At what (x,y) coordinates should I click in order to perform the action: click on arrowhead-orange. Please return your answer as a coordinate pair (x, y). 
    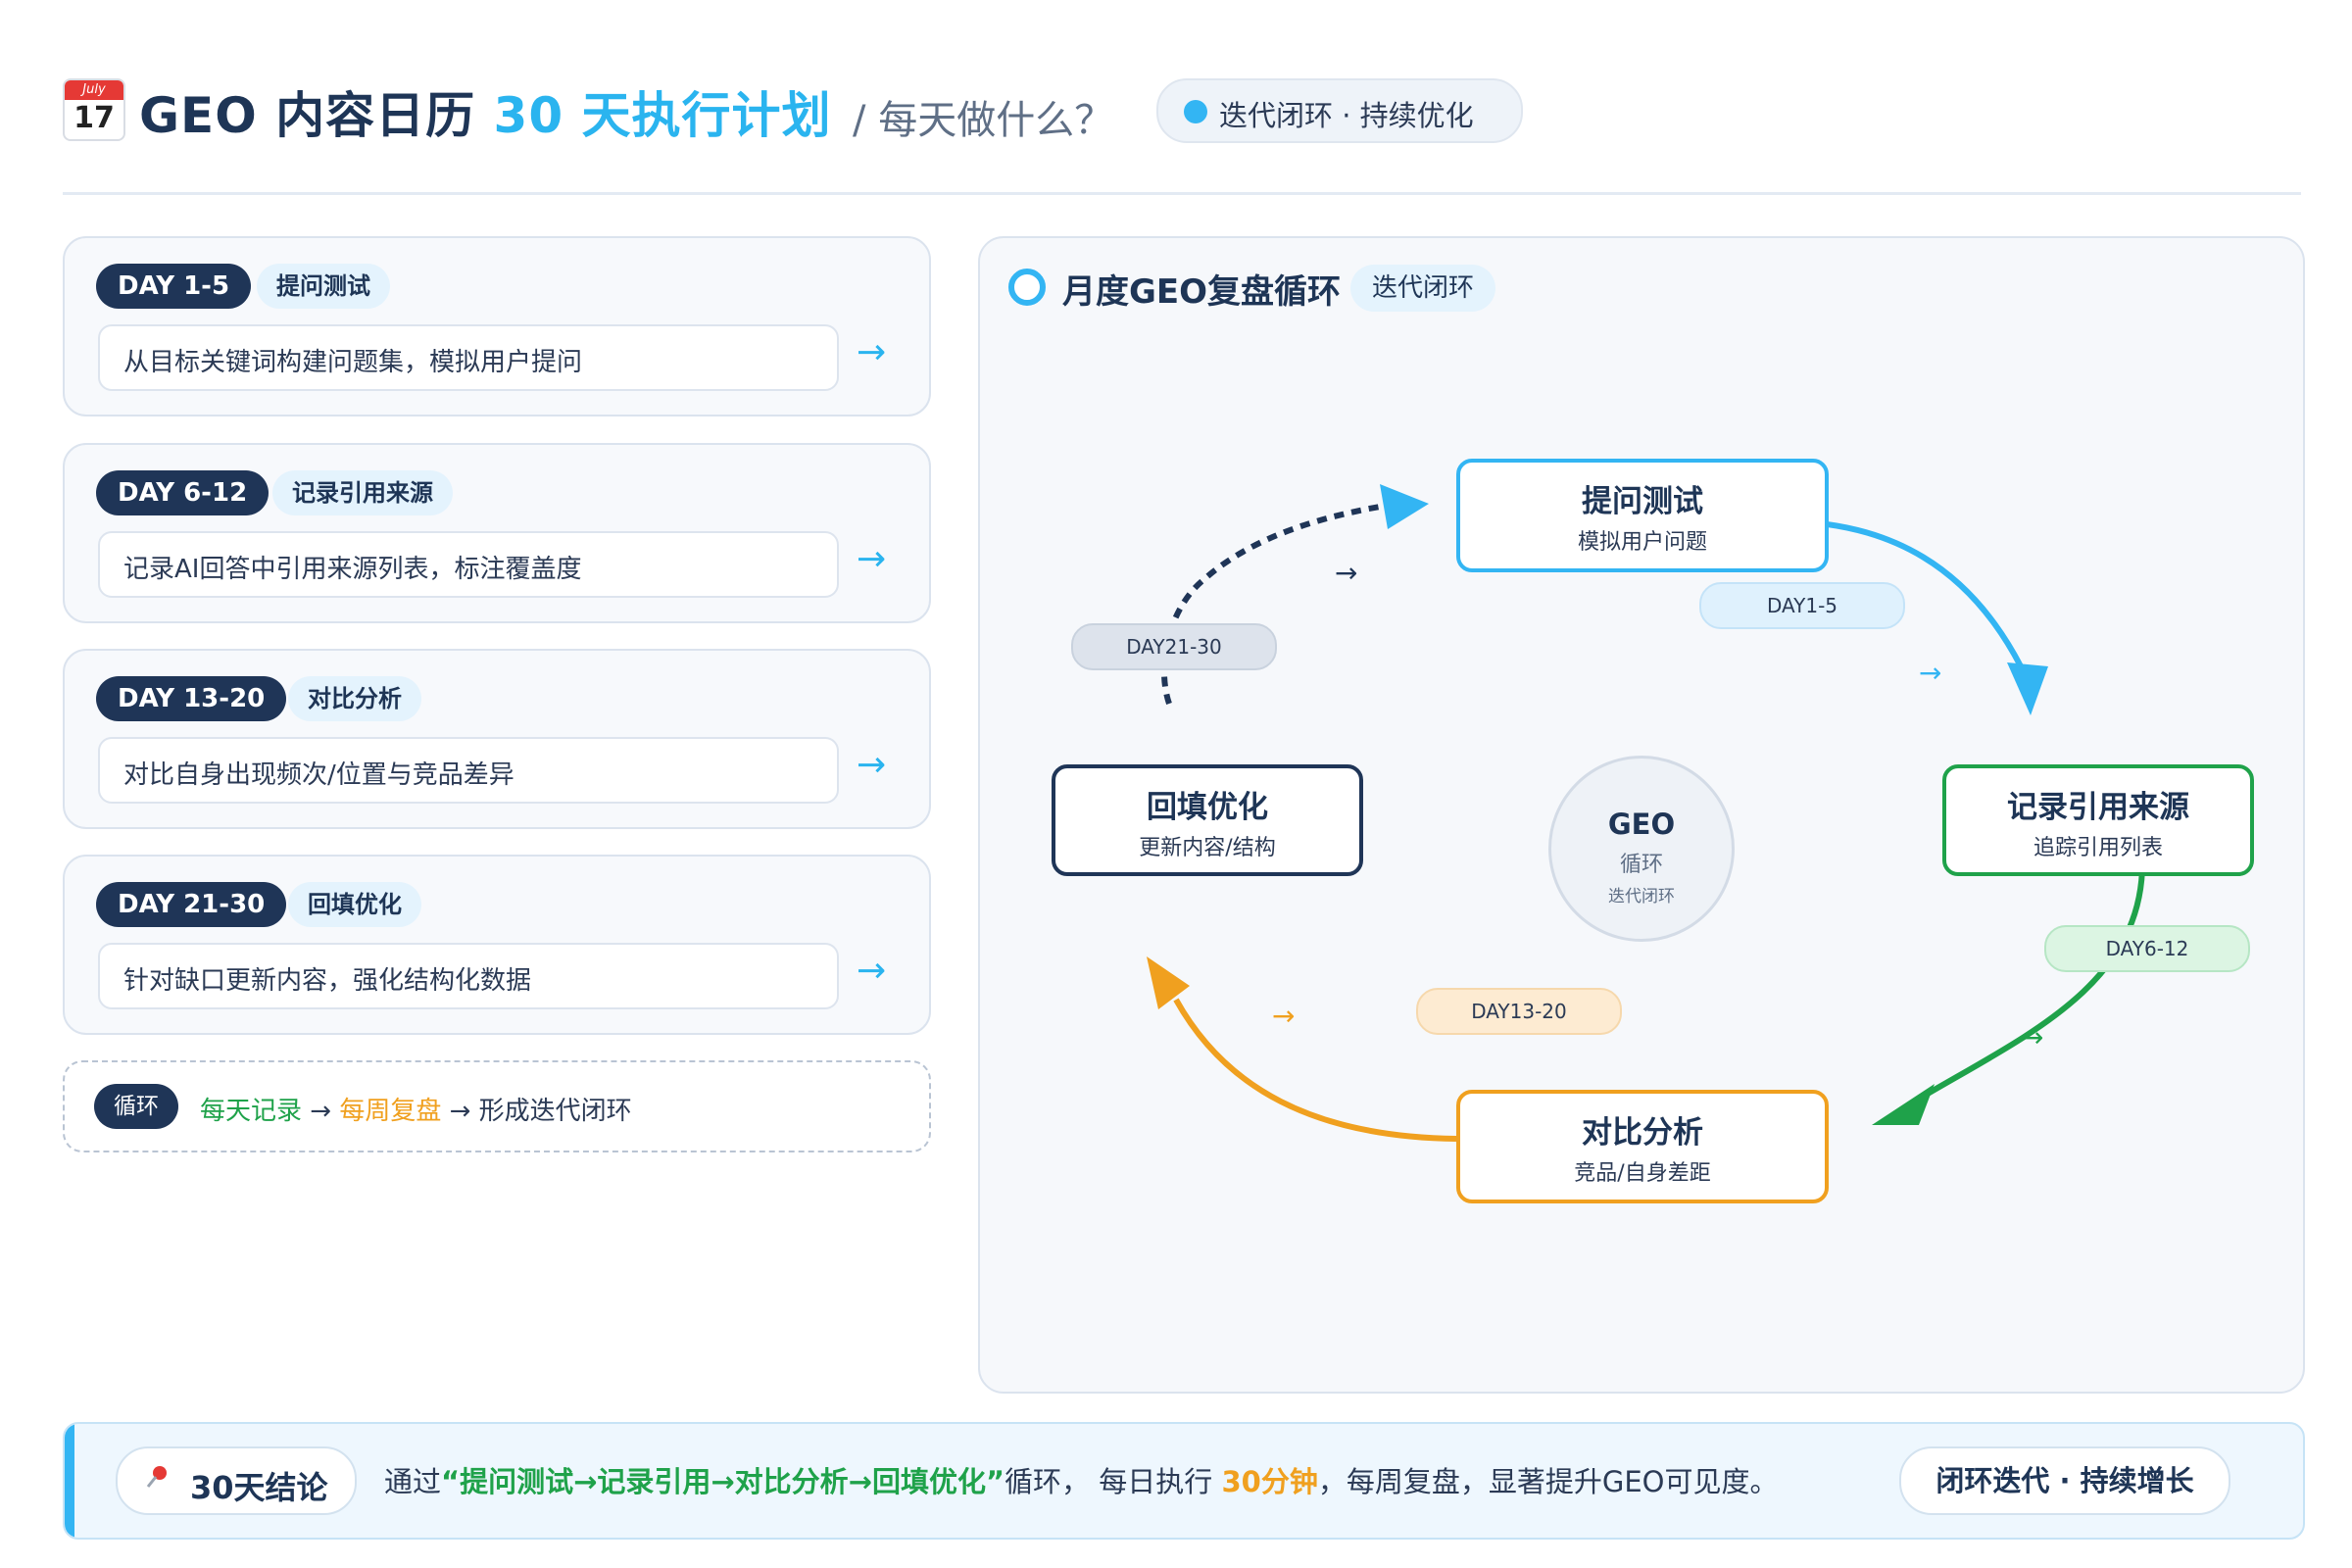
    Looking at the image, I should click on (1168, 982).